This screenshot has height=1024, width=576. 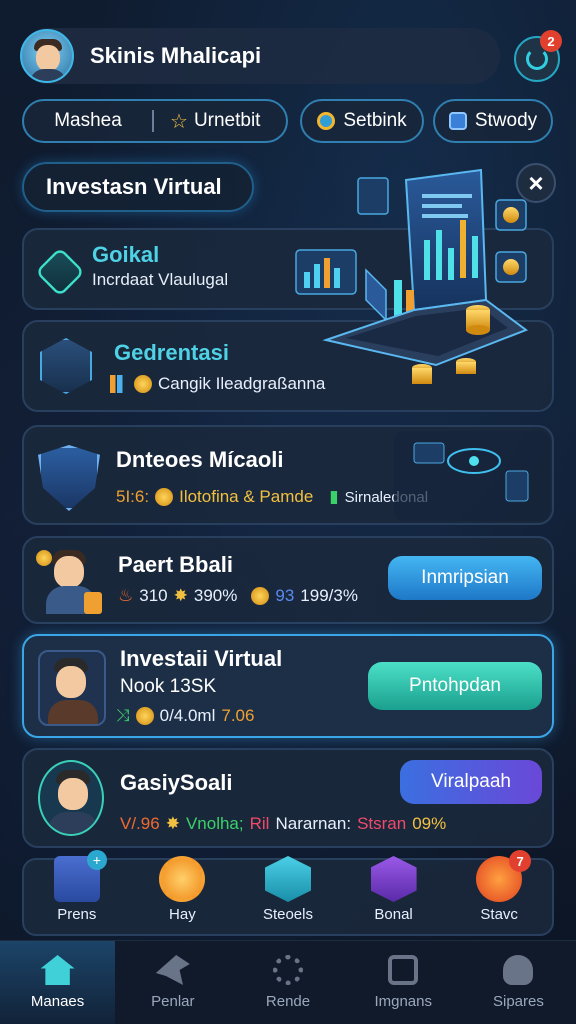 What do you see at coordinates (175, 564) in the screenshot?
I see `card-title: Paert Bbali` at bounding box center [175, 564].